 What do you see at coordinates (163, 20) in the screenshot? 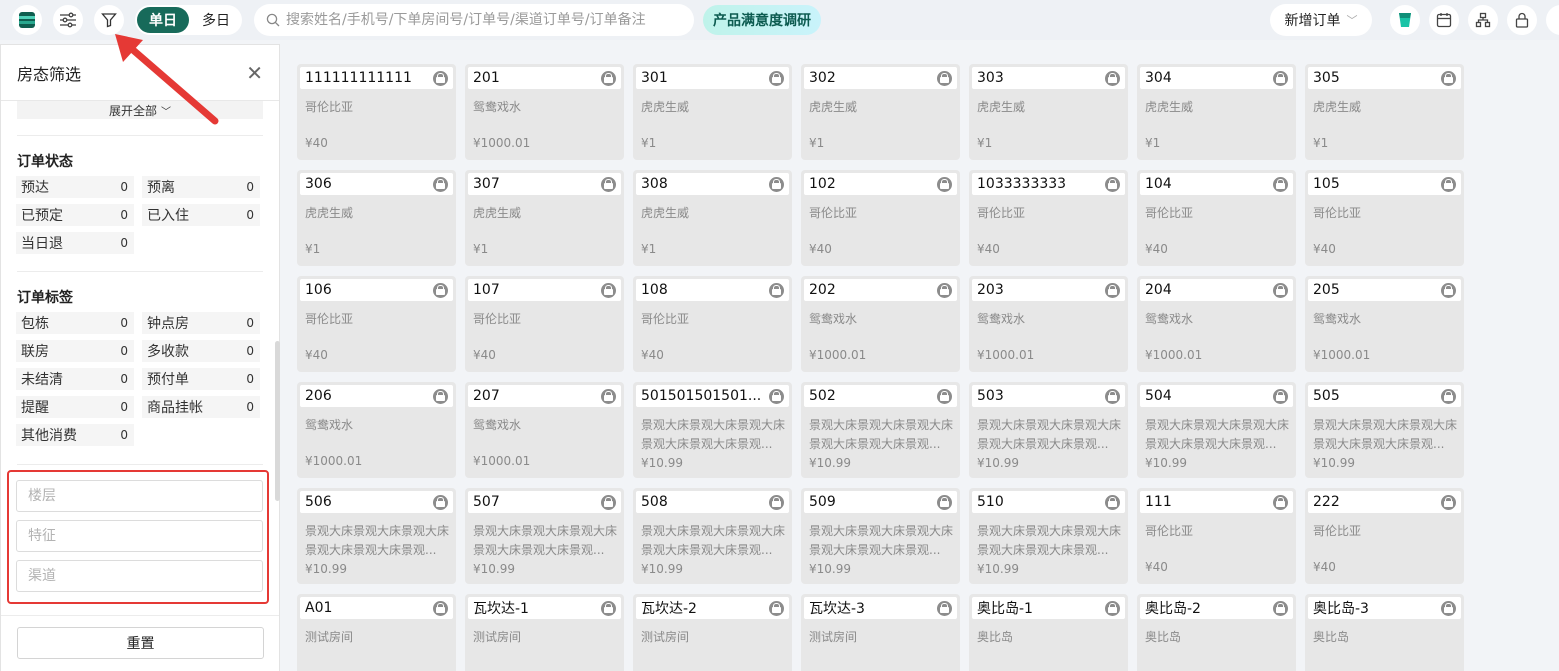
I see `single-day-tab: 单日` at bounding box center [163, 20].